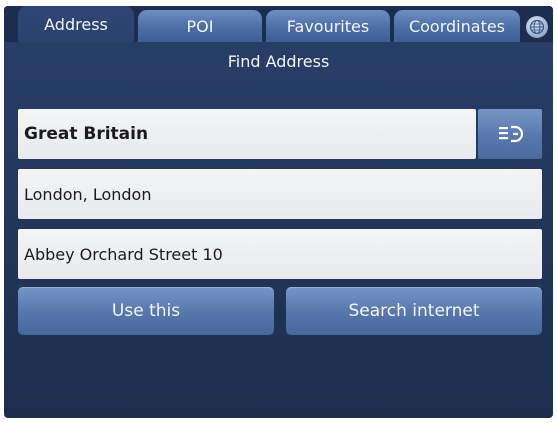 Image resolution: width=557 pixels, height=423 pixels. I want to click on tab-bar: Address POI Favourites Coordinates, so click(278, 24).